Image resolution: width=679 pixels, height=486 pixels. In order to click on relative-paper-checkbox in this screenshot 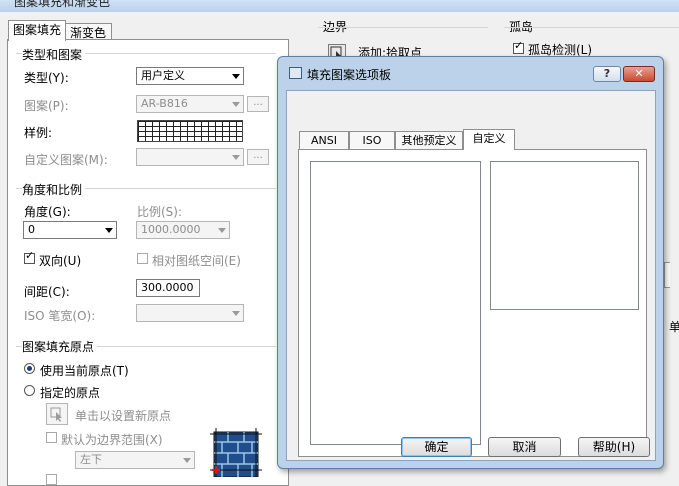, I will do `click(142, 258)`.